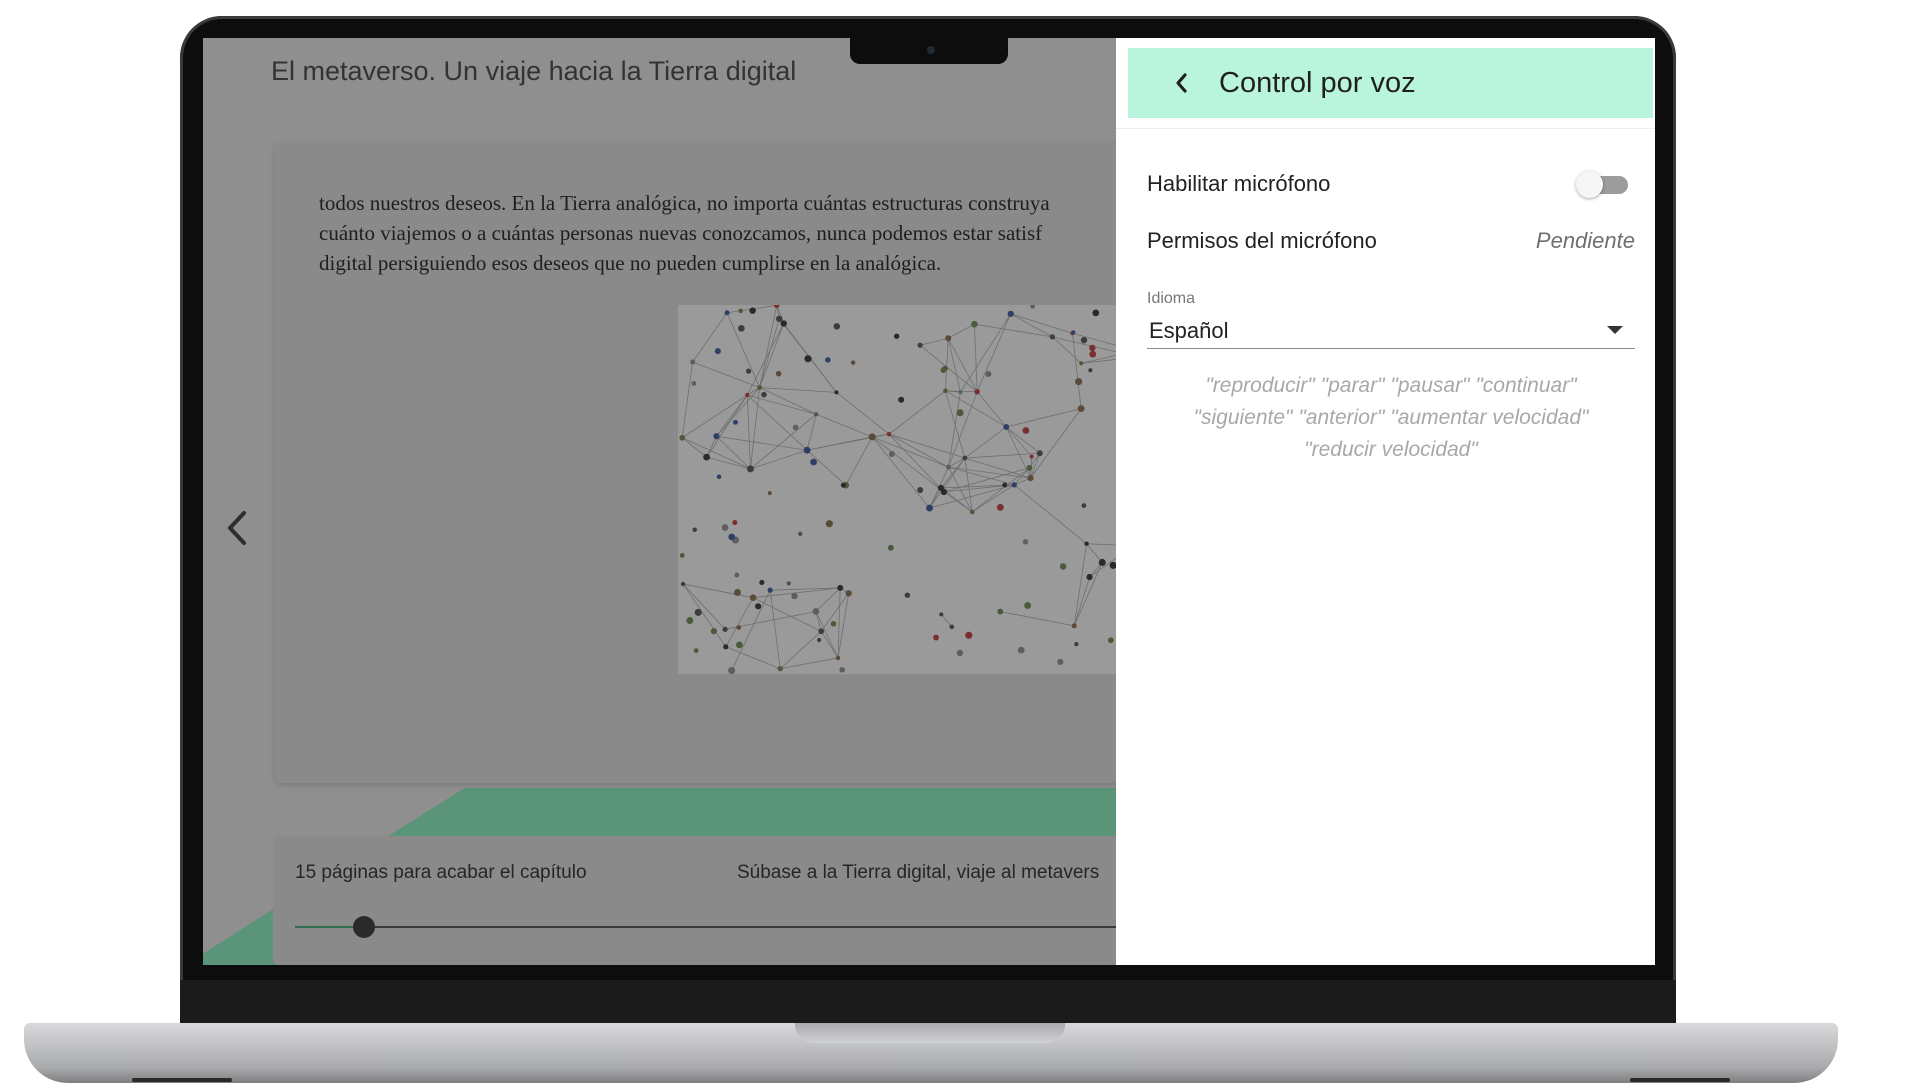 The height and width of the screenshot is (1083, 1920). What do you see at coordinates (931, 50) in the screenshot?
I see `camera-icon` at bounding box center [931, 50].